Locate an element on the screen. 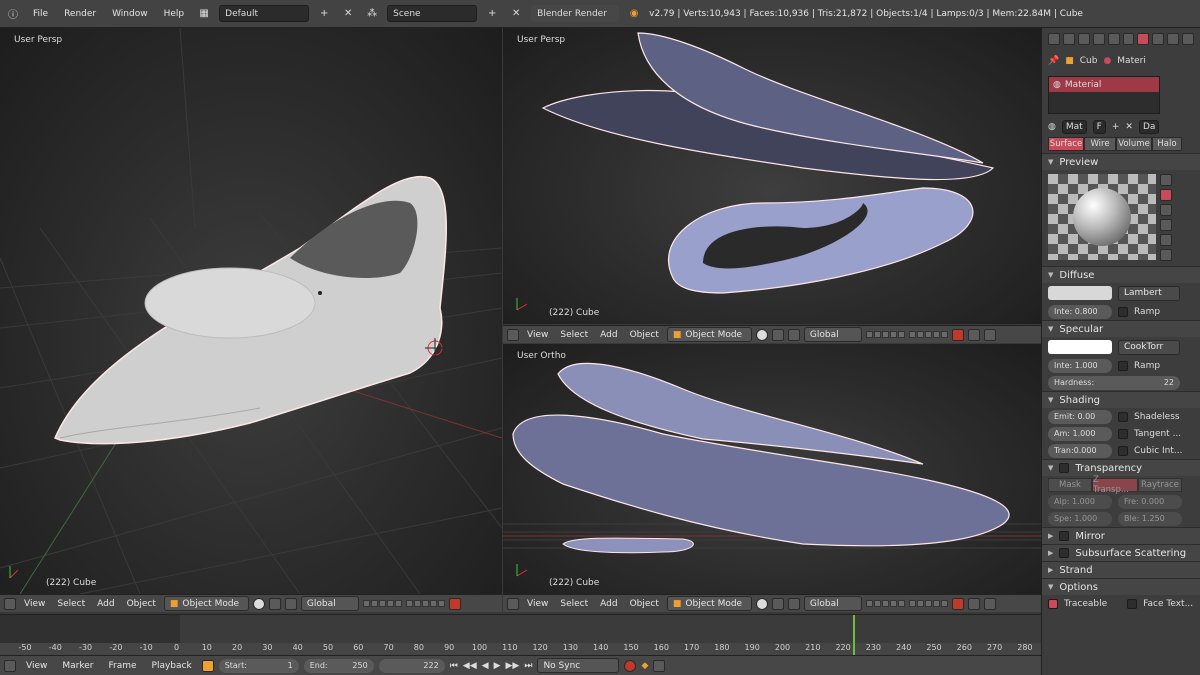 The width and height of the screenshot is (1200, 675). tab-wire: Wire is located at coordinates (1100, 144).